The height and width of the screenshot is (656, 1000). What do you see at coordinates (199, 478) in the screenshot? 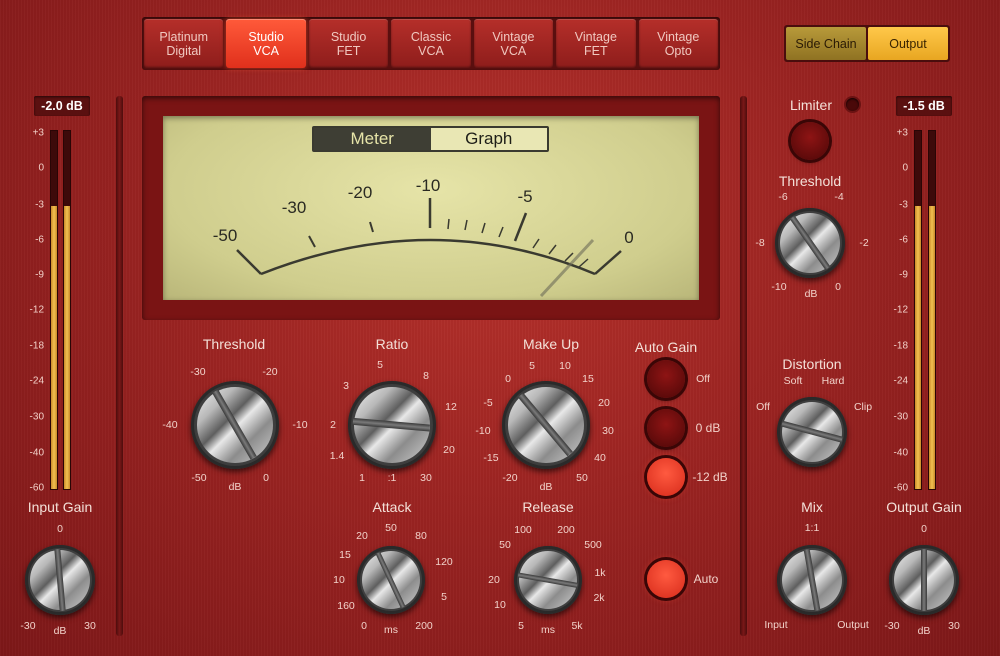
I see `threshold-tick: -50` at bounding box center [199, 478].